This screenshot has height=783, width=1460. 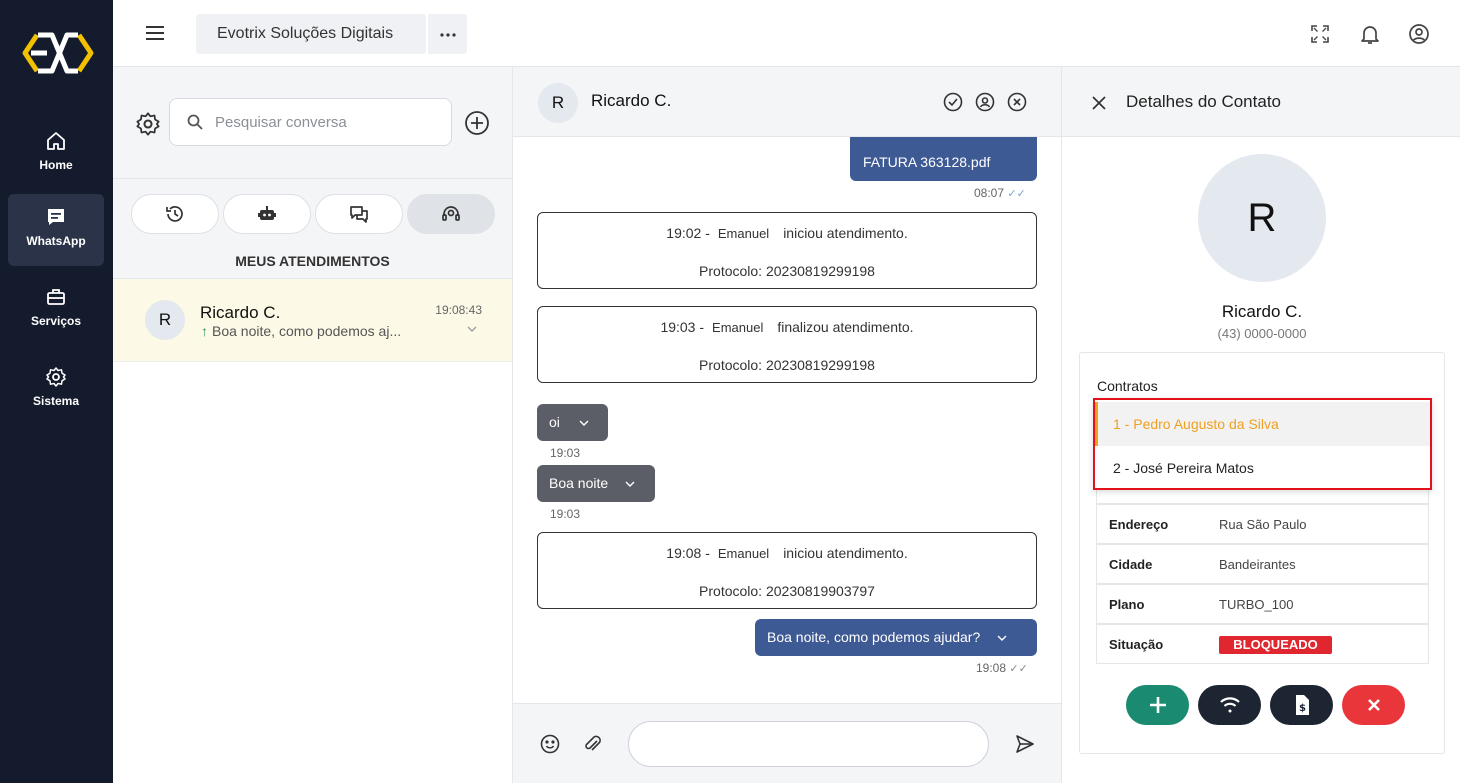 I want to click on outgoing-message: Boa noite, como podemos ajudar?, so click(x=896, y=637).